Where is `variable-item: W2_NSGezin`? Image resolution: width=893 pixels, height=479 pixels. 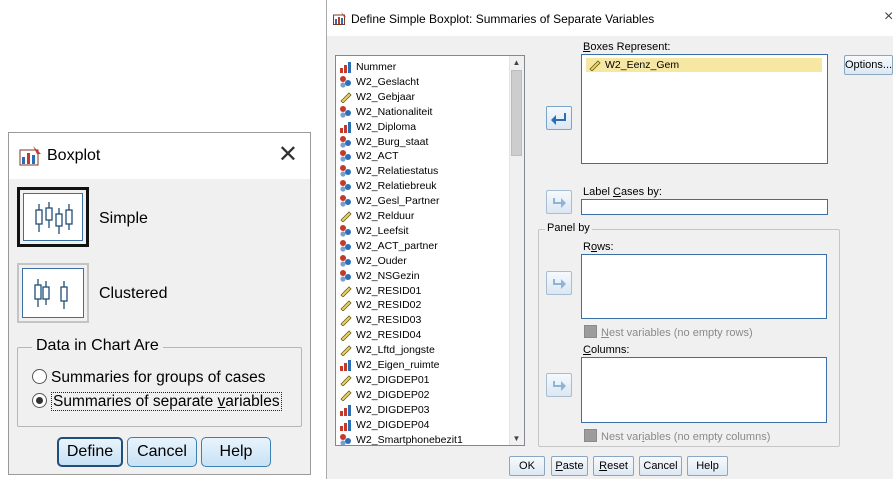 variable-item: W2_NSGezin is located at coordinates (379, 276).